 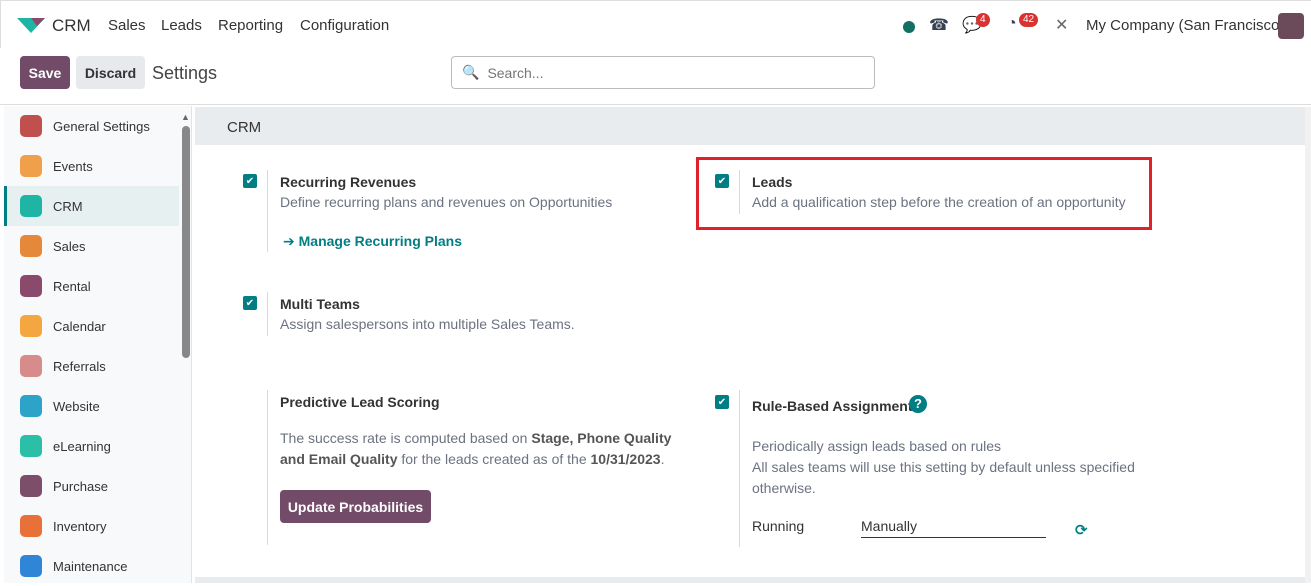 I want to click on sidebar-item-label: CRM, so click(x=68, y=206).